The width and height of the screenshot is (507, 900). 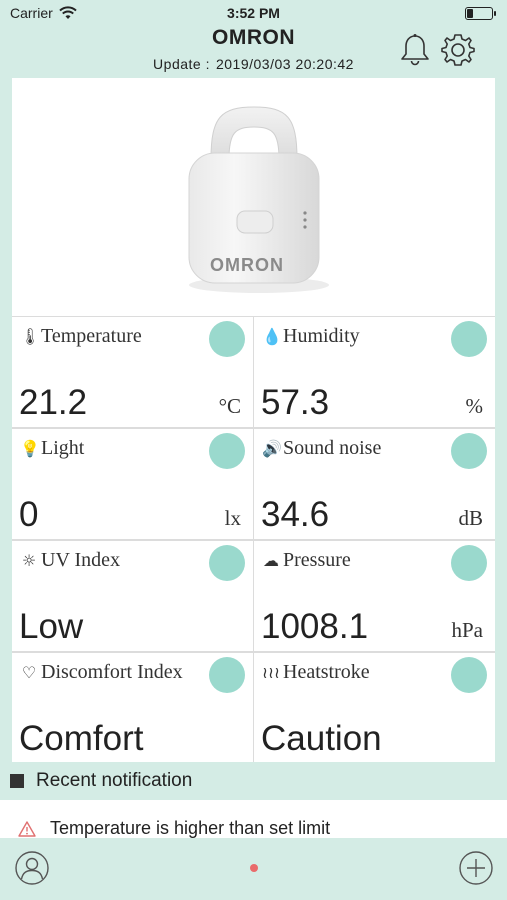 I want to click on sensor-label-text: Sound noise, so click(x=332, y=448).